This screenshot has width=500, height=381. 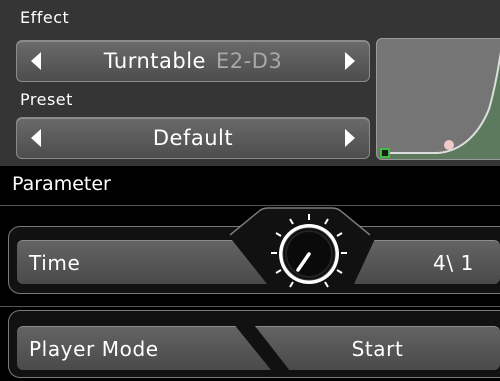 What do you see at coordinates (46, 99) in the screenshot?
I see `preset-label: Preset` at bounding box center [46, 99].